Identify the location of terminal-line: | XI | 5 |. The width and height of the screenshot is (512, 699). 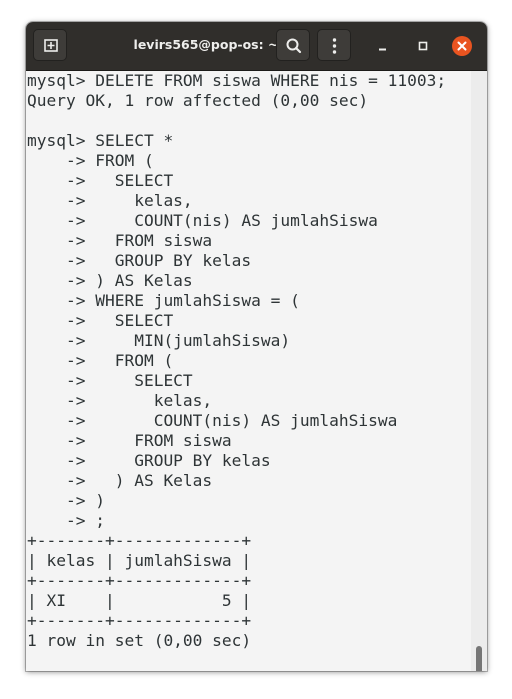
(139, 600).